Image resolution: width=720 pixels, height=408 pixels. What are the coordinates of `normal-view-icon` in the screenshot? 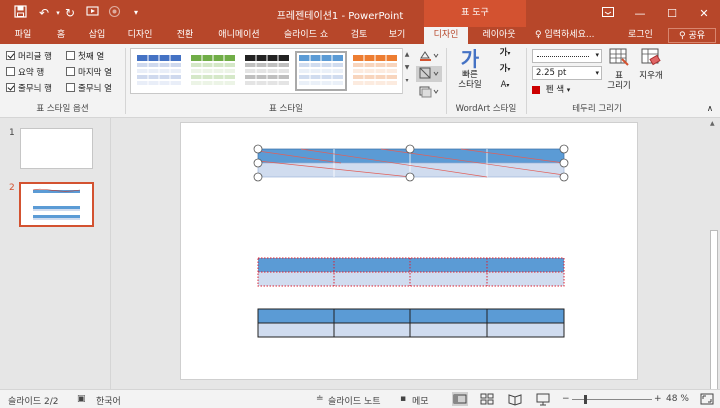 It's located at (460, 399).